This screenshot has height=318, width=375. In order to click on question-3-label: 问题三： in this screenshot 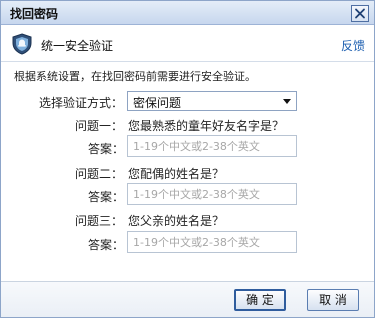, I will do `click(99, 221)`.